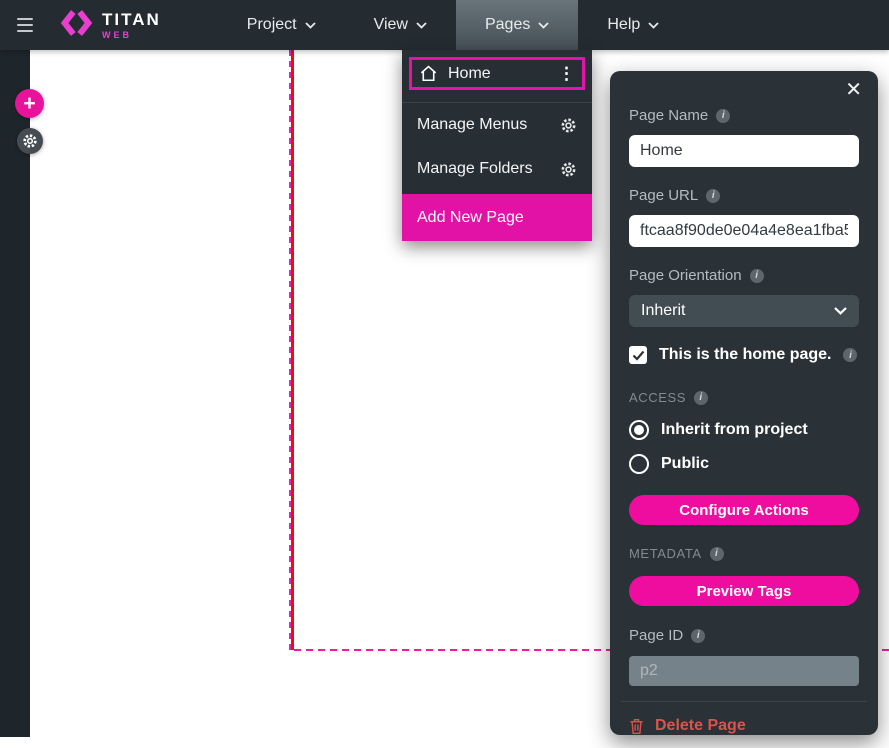 This screenshot has height=748, width=889. What do you see at coordinates (117, 34) in the screenshot?
I see `logo-subtitle: WEB` at bounding box center [117, 34].